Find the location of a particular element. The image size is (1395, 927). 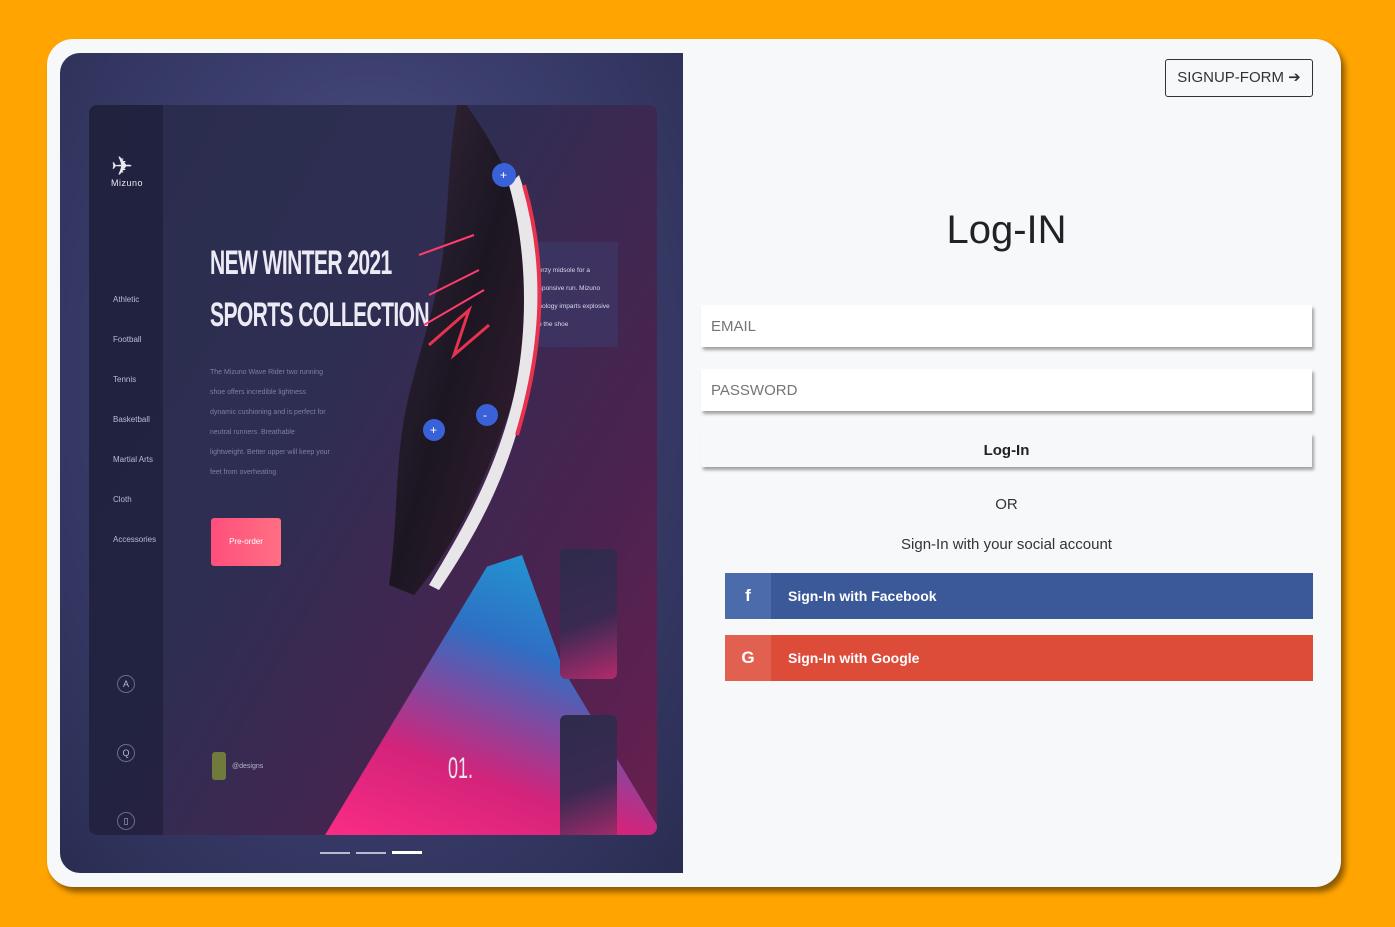

category-item: Tennis is located at coordinates (125, 379).